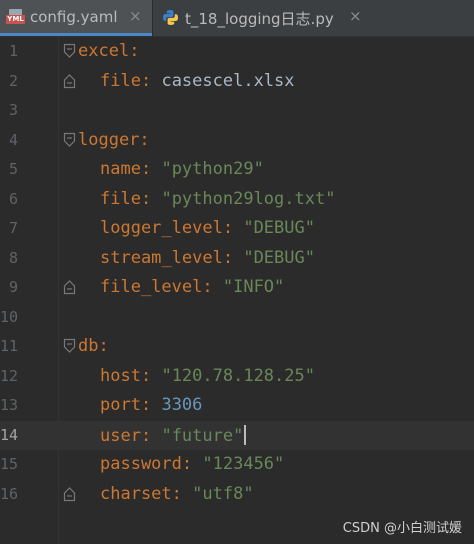 This screenshot has width=474, height=544. I want to click on yaml-value: 3306, so click(182, 405).